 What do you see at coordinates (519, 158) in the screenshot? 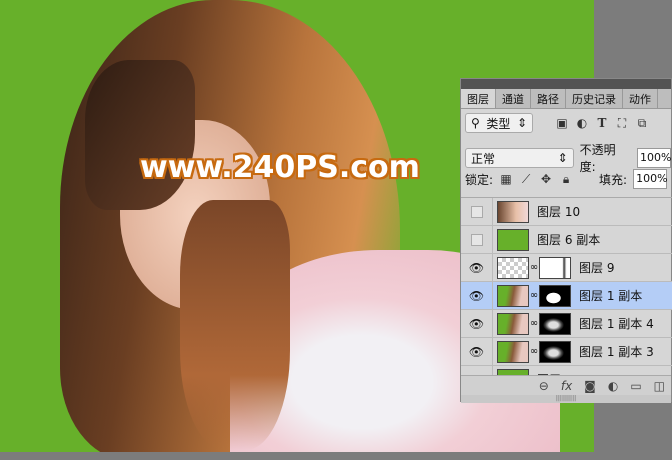
I see `blend-mode-select: 正常 ⇕` at bounding box center [519, 158].